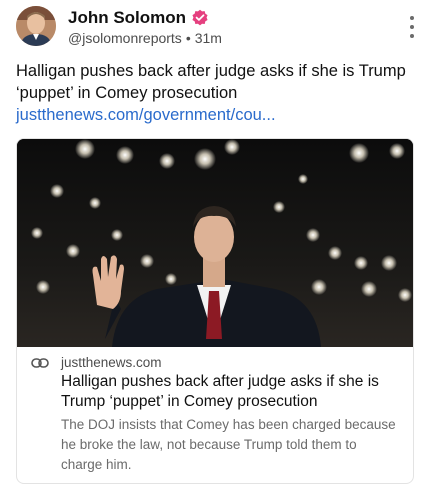 This screenshot has width=430, height=500. Describe the element at coordinates (127, 18) in the screenshot. I see `author-display-name: John Solomon` at that location.